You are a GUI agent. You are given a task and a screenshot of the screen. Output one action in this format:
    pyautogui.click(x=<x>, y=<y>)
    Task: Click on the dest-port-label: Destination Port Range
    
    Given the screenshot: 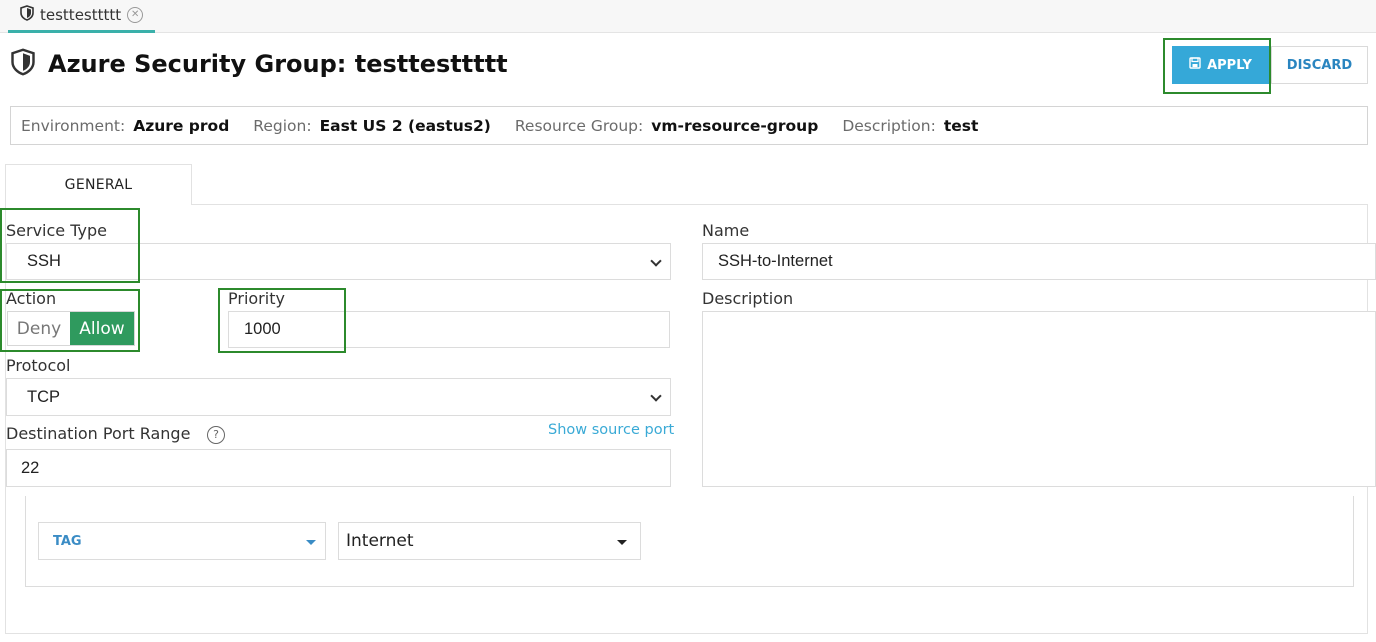 What is the action you would take?
    pyautogui.click(x=98, y=433)
    